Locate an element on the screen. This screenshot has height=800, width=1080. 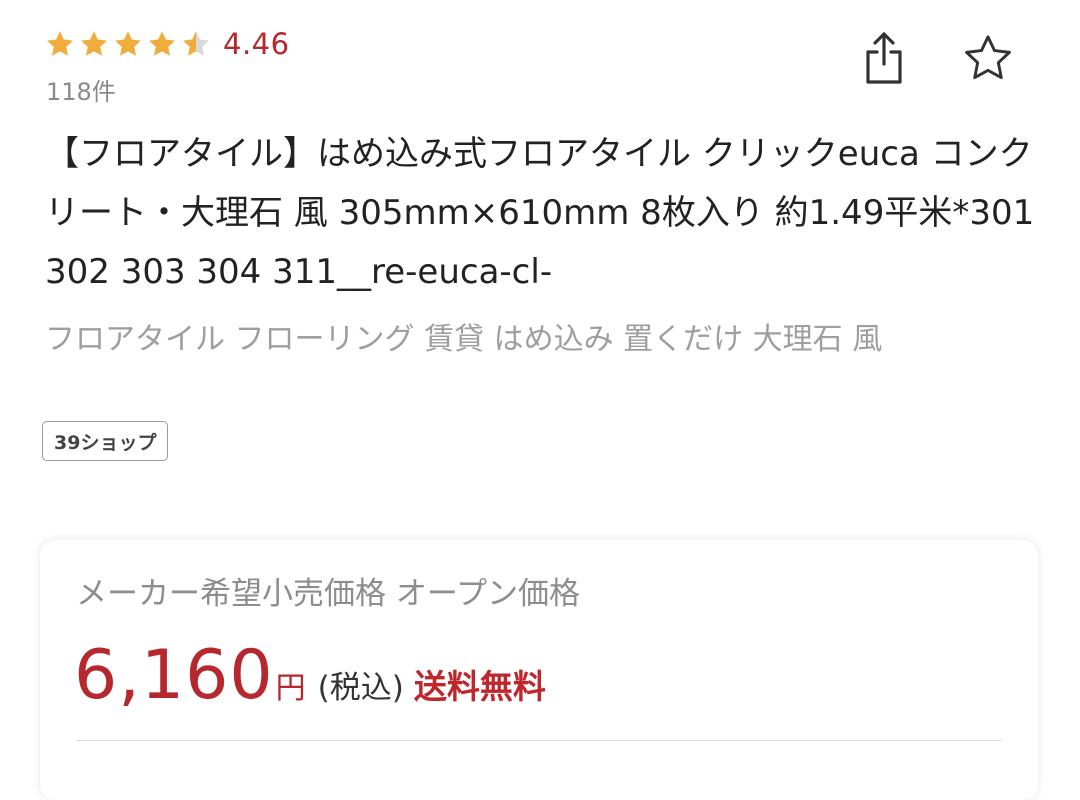
star-rating is located at coordinates (130, 44).